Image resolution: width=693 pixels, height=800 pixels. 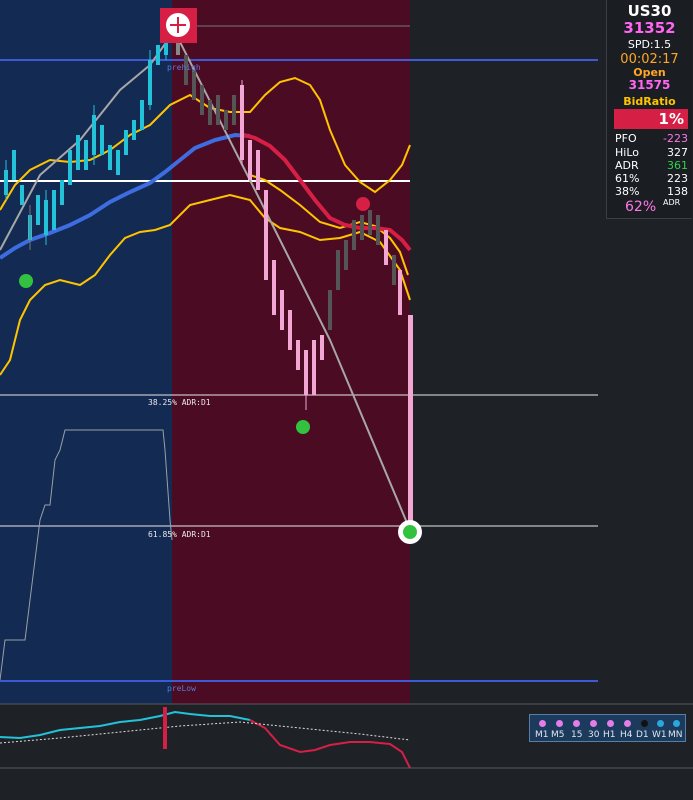 What do you see at coordinates (649, 101) in the screenshot?
I see `bidratio-title: BidRatio` at bounding box center [649, 101].